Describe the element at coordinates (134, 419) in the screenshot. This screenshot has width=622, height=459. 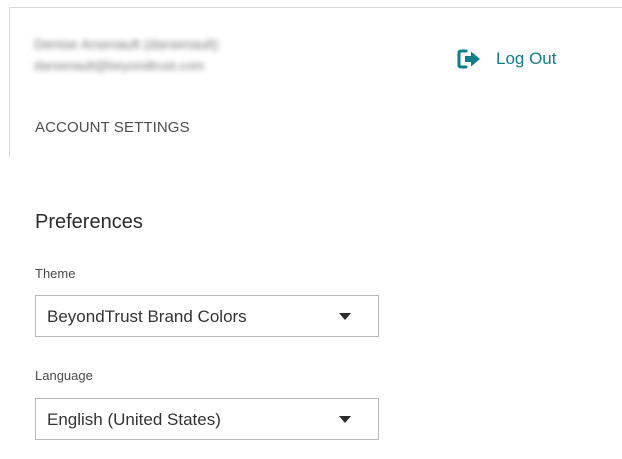
I see `language-select-value: English (United States)` at that location.